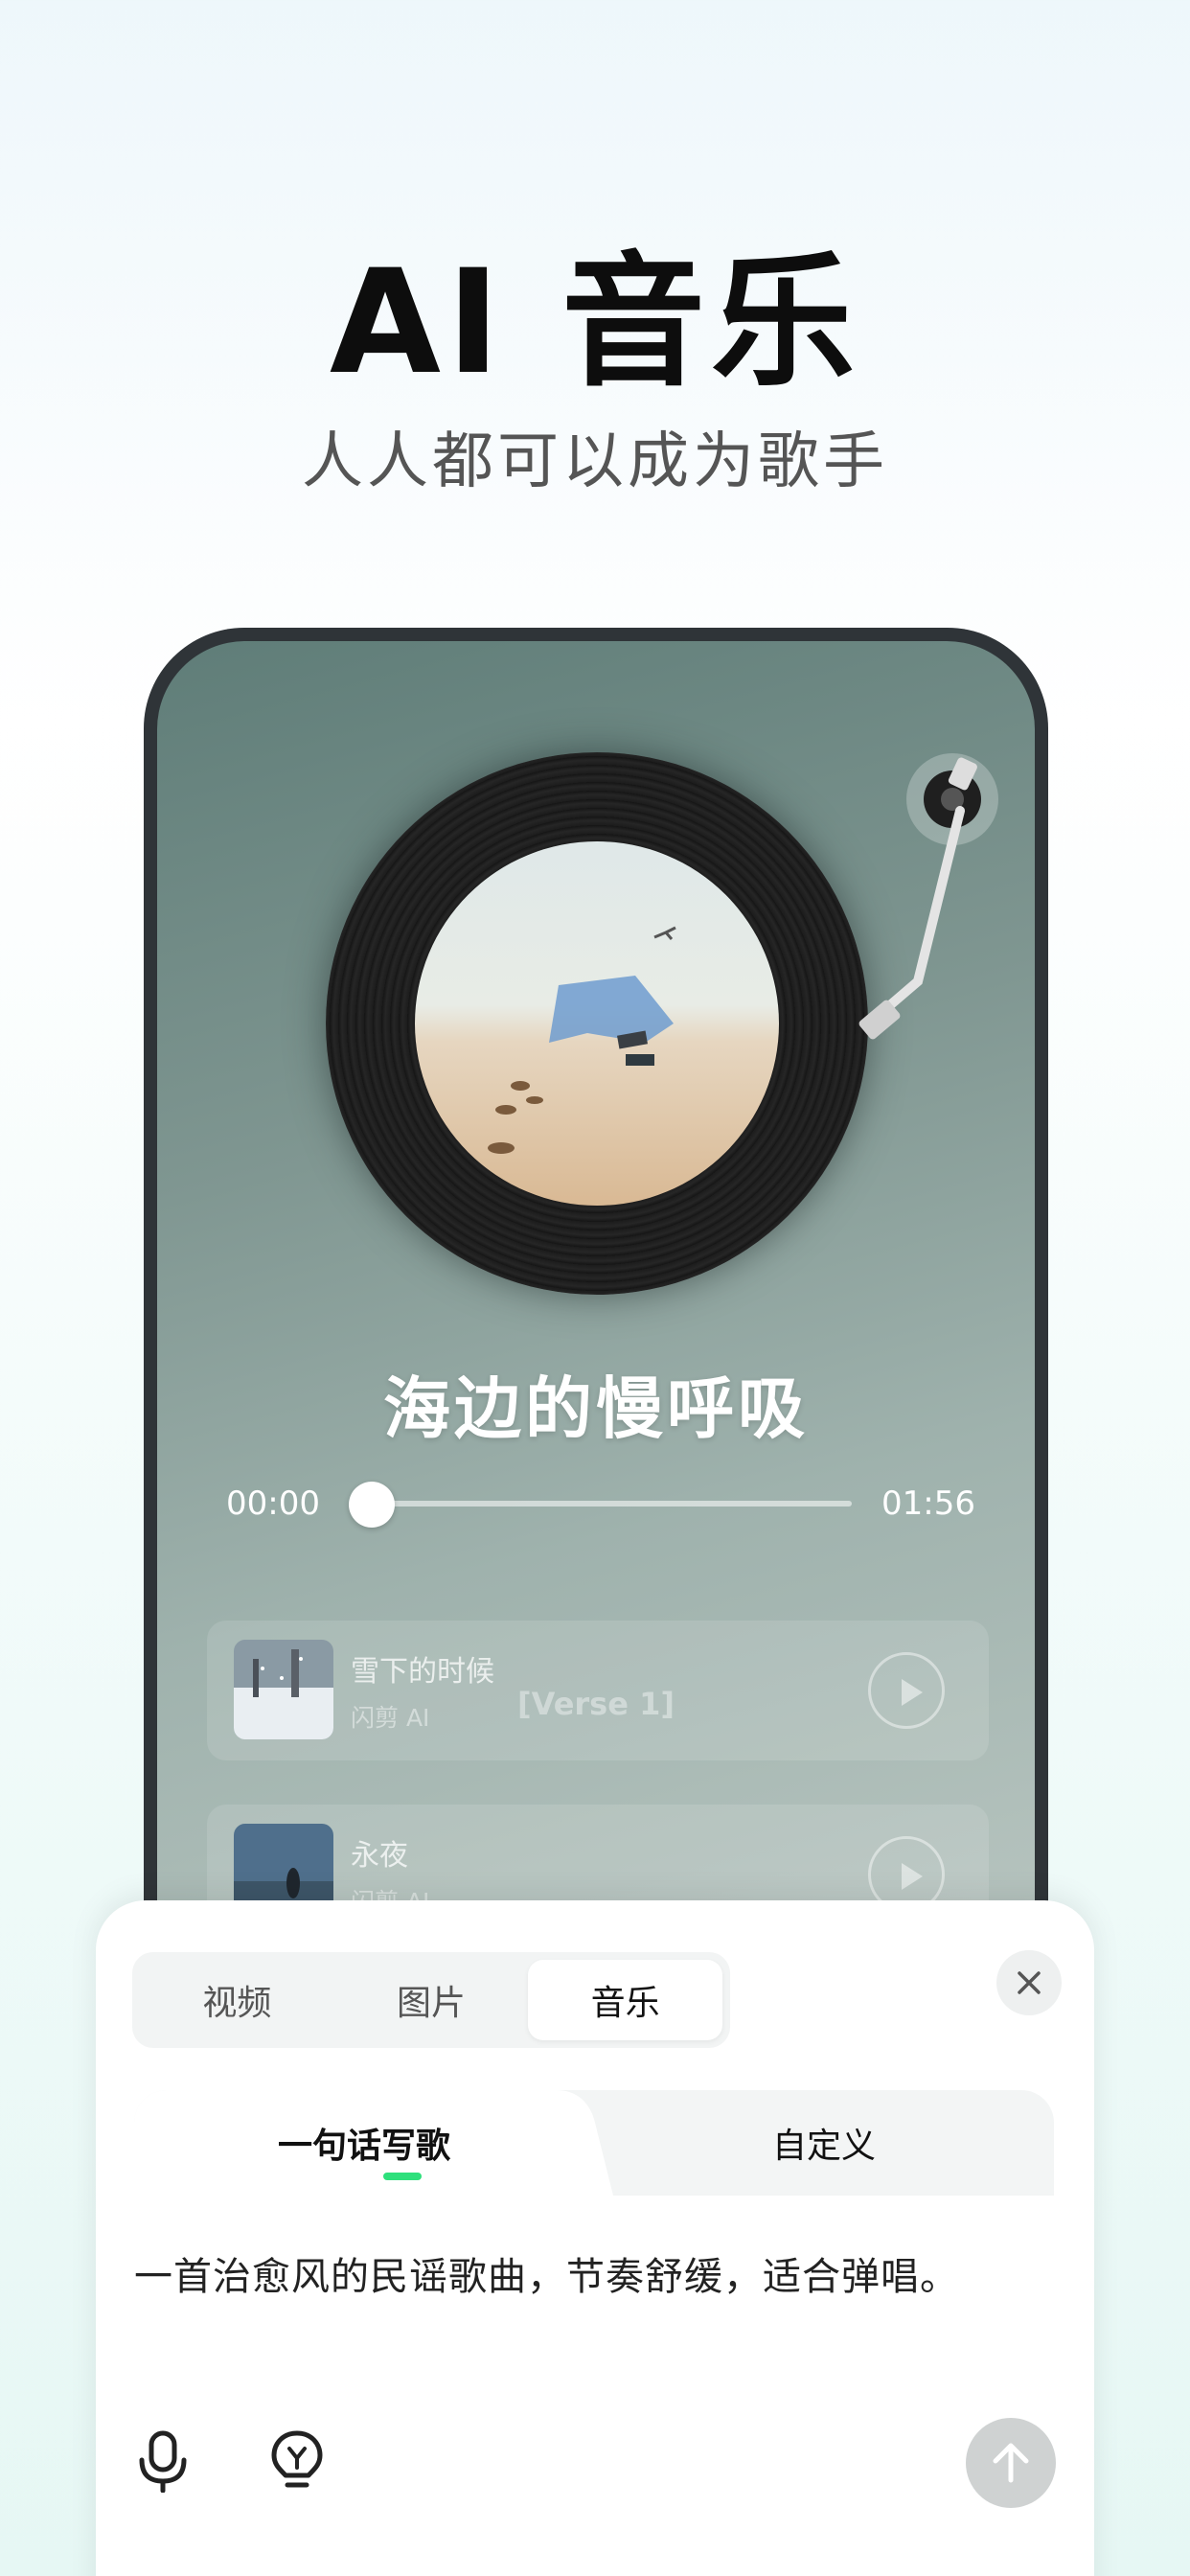 This screenshot has height=2576, width=1190. What do you see at coordinates (596, 1408) in the screenshot?
I see `song-title: 海边的慢呼吸` at bounding box center [596, 1408].